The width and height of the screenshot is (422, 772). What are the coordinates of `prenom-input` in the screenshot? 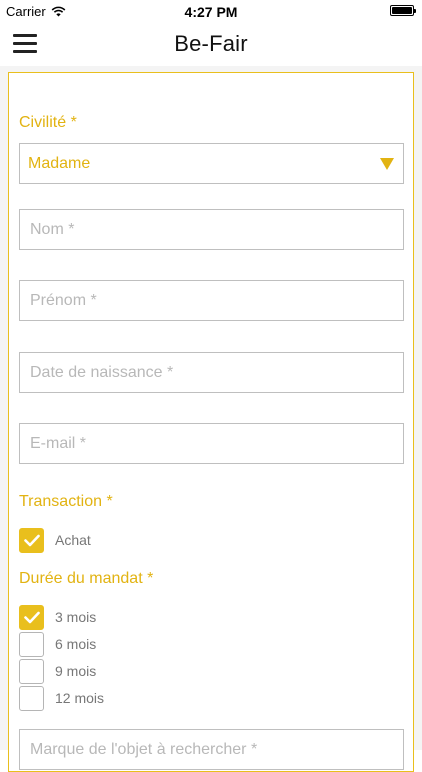 It's located at (211, 300).